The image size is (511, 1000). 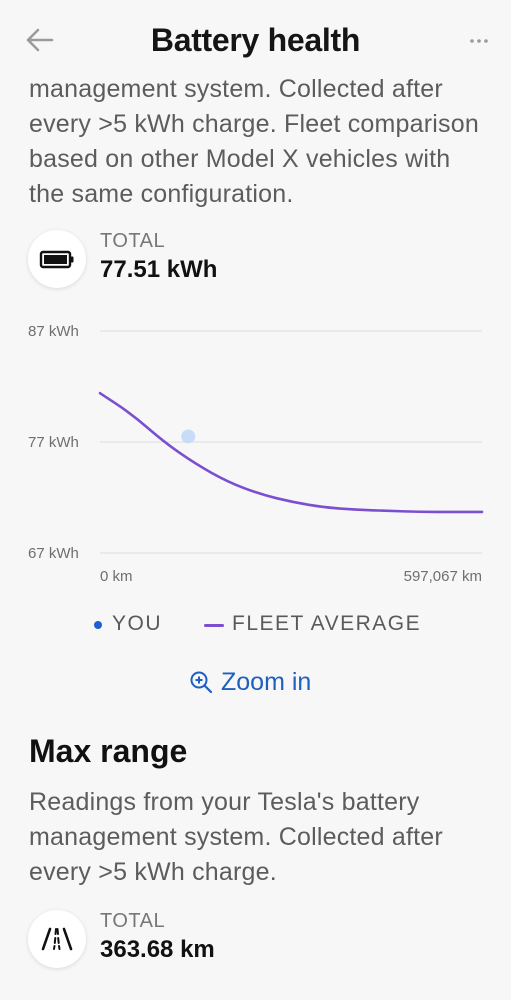 What do you see at coordinates (133, 921) in the screenshot?
I see `range-total-label: TOTAL` at bounding box center [133, 921].